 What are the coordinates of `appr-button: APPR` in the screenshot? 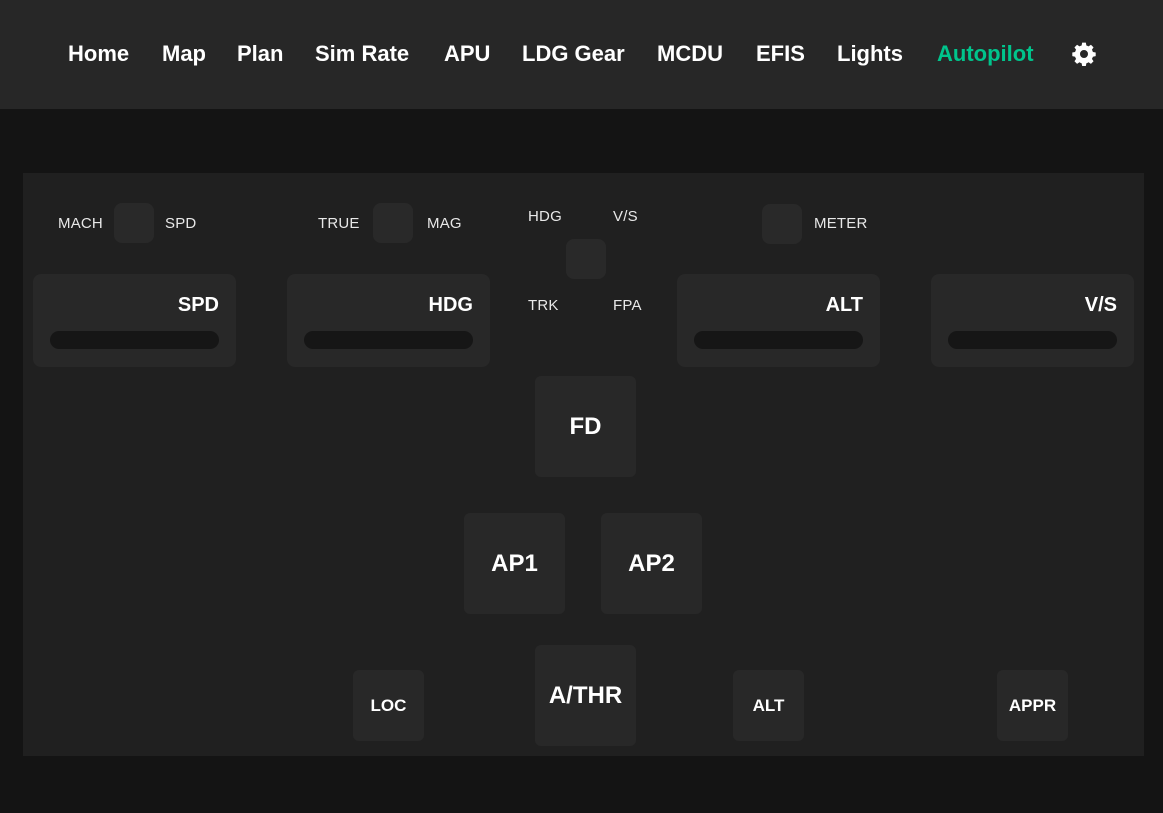 It's located at (1032, 705).